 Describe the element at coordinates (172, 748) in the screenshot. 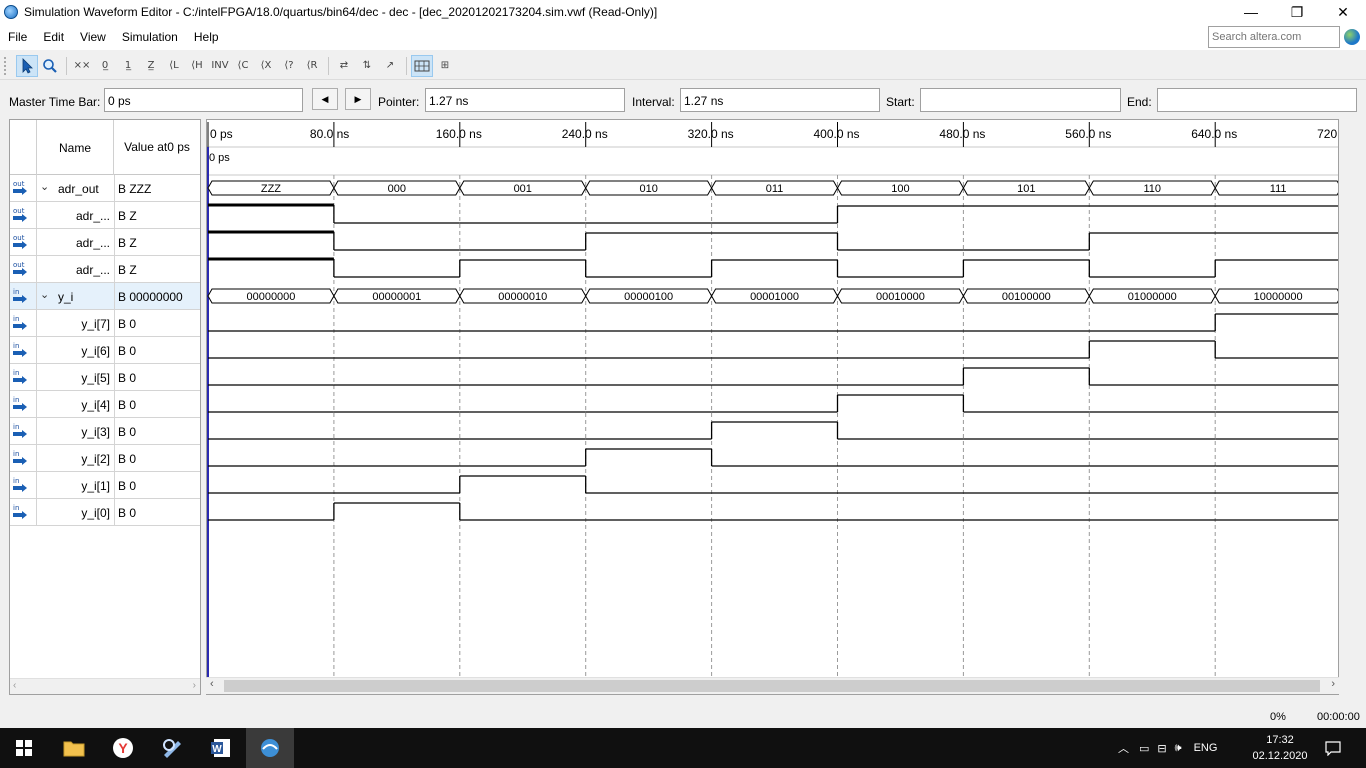

I see `quartus-tool-icon` at that location.